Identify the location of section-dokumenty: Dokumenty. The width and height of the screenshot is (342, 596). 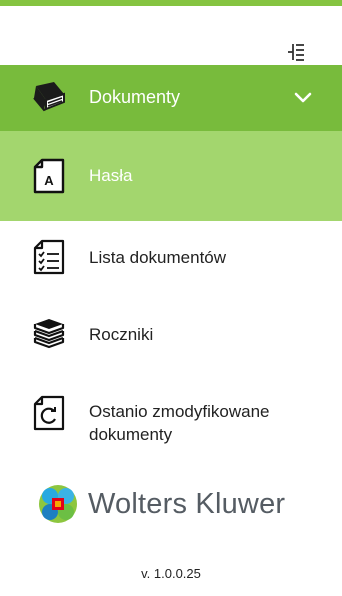
(171, 98).